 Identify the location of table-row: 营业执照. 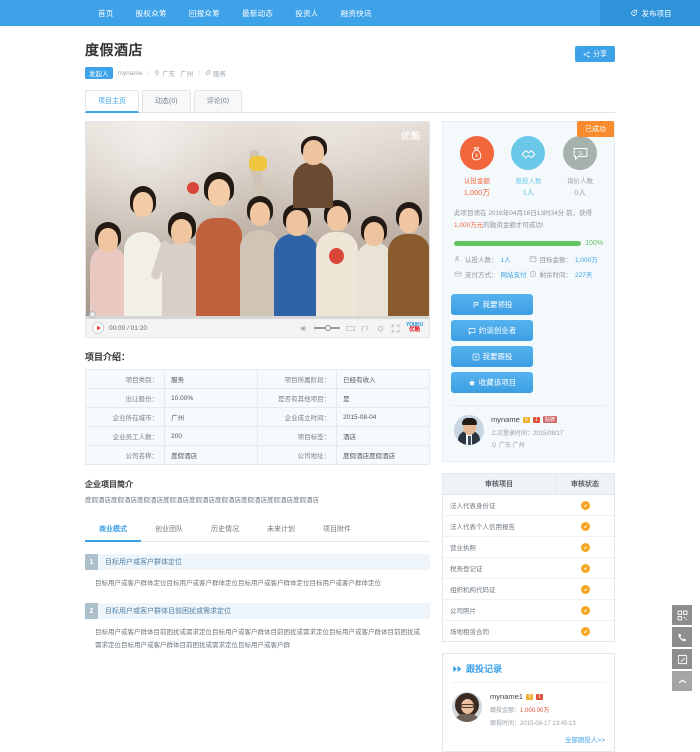
(528, 548).